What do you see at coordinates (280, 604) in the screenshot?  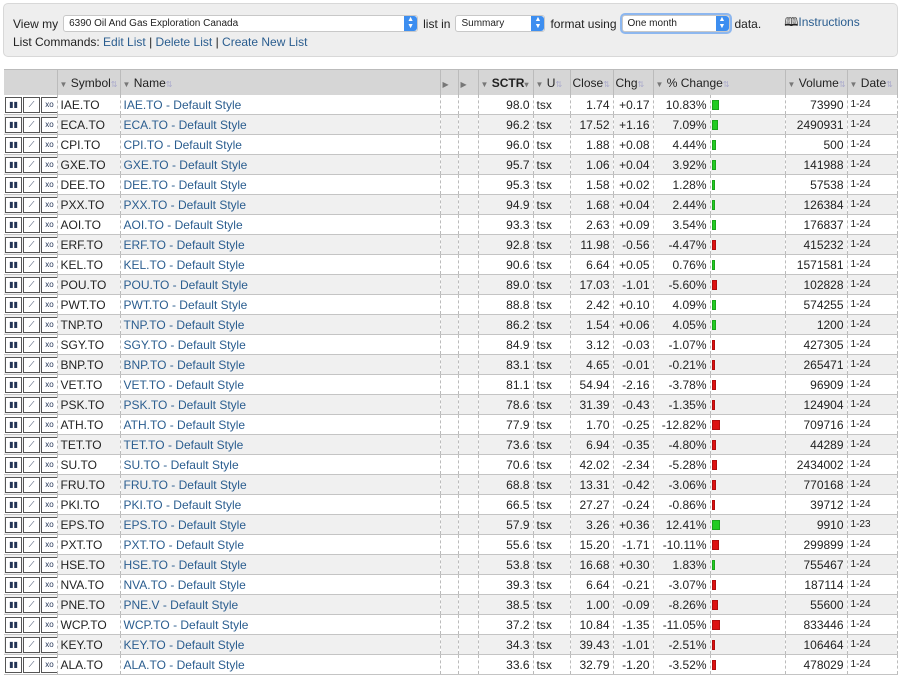 I see `name-link: PNE.V - Default Style` at bounding box center [280, 604].